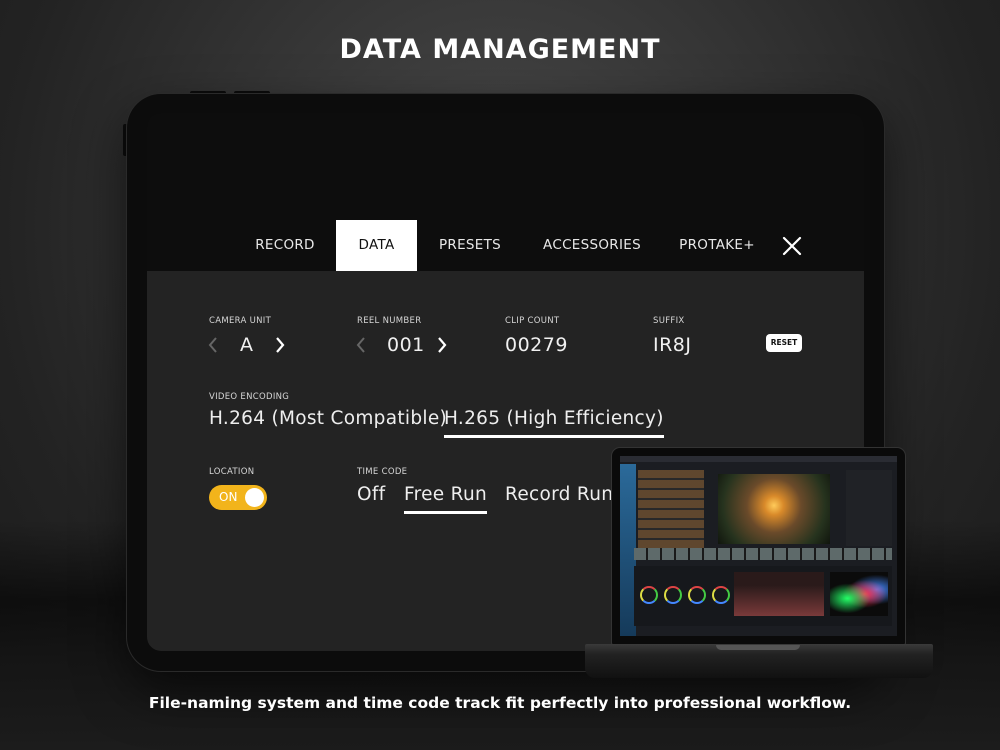 The image size is (1000, 750). I want to click on encoding-option-h265: H.265 (High Efficiency), so click(554, 423).